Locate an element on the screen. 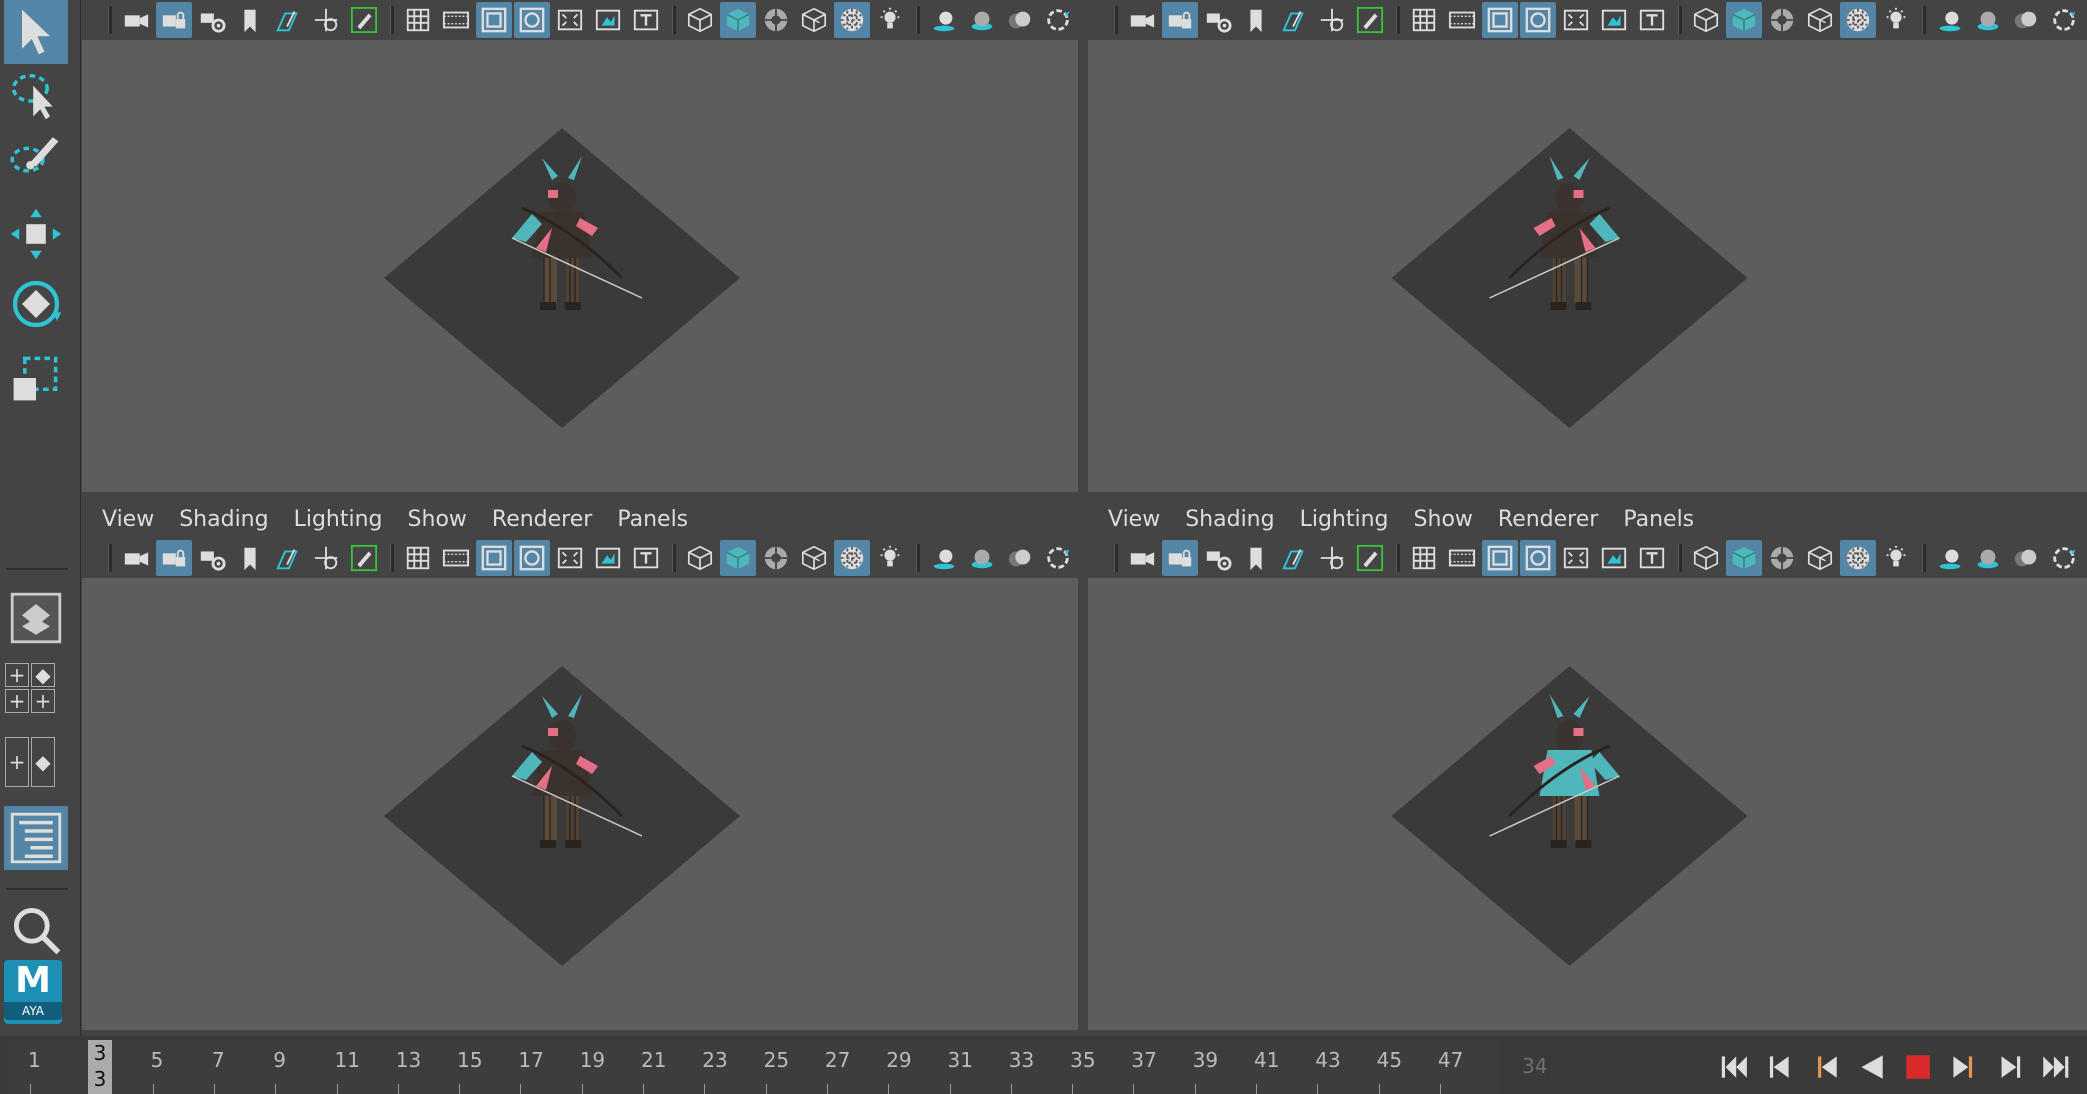 The image size is (2087, 1094). go-to-end-button is located at coordinates (2055, 1066).